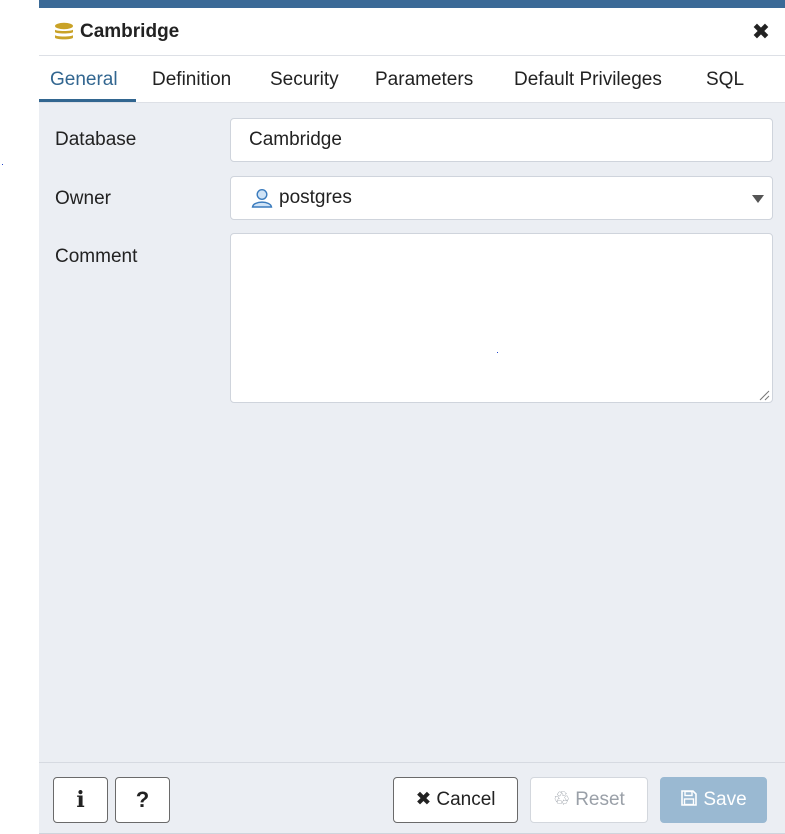 This screenshot has height=834, width=785. What do you see at coordinates (600, 799) in the screenshot?
I see `reset-label: Reset` at bounding box center [600, 799].